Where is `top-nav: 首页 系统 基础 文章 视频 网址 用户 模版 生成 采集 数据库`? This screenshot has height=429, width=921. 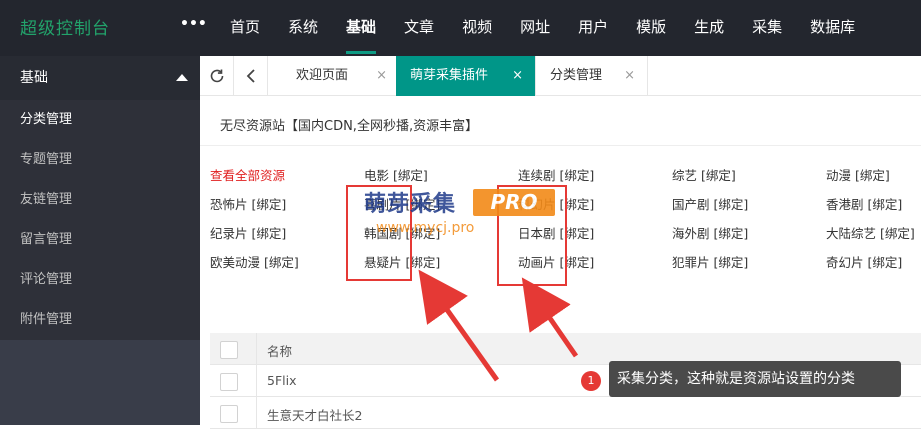 top-nav: 首页 系统 基础 文章 视频 网址 用户 模版 生成 采集 数据库 is located at coordinates (542, 28).